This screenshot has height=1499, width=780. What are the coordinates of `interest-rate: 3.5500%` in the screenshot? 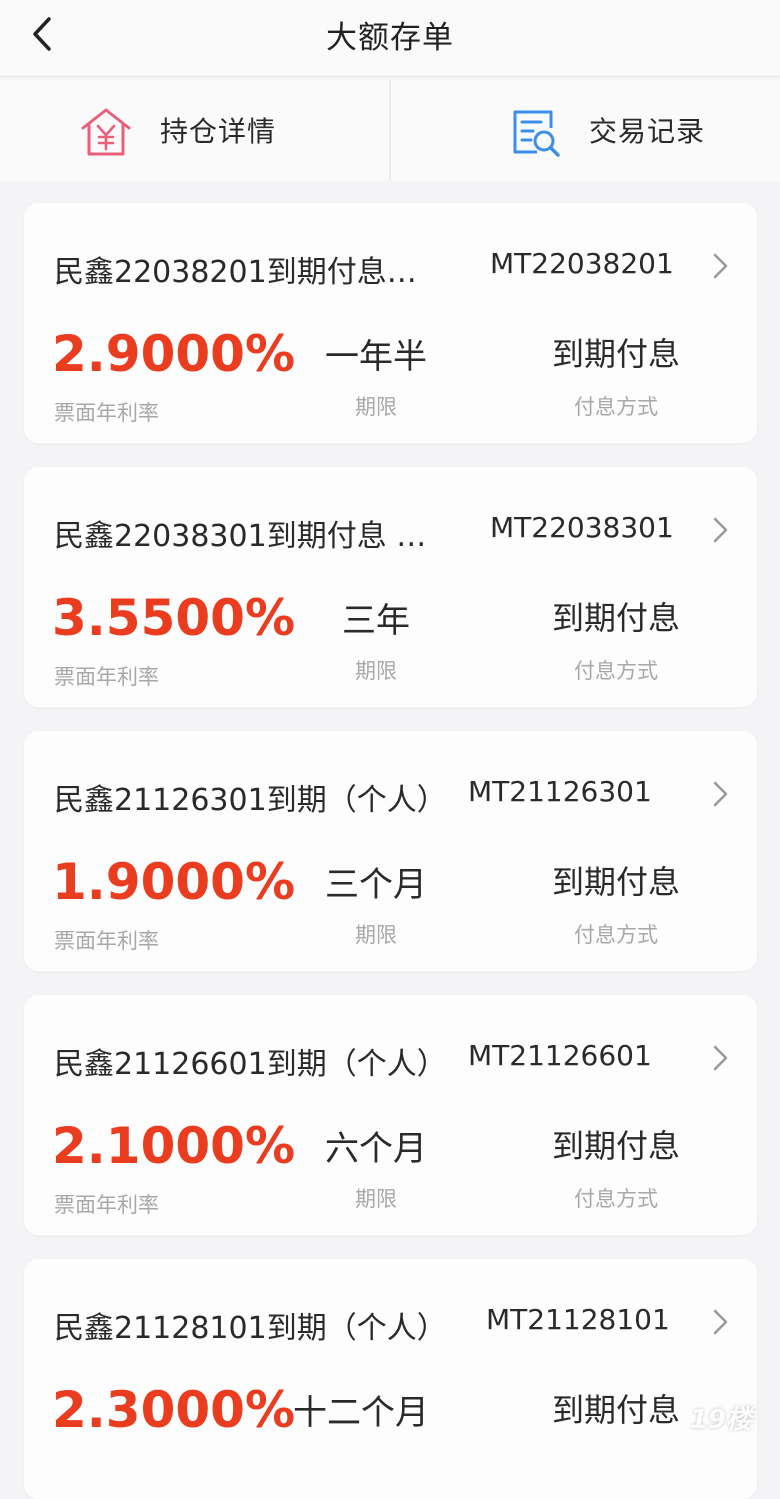 It's located at (174, 618).